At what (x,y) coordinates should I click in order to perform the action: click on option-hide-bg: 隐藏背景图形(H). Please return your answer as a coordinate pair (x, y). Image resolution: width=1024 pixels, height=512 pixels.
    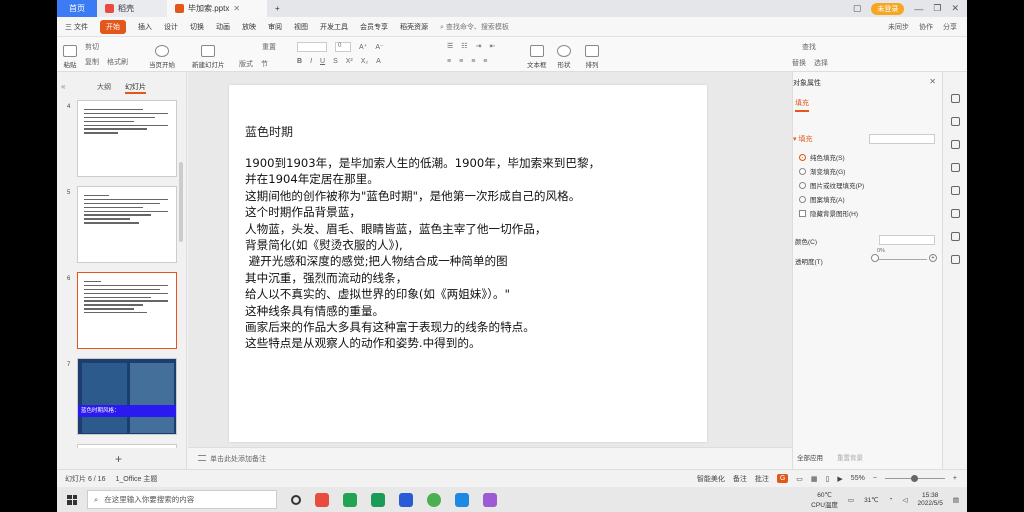
    Looking at the image, I should click on (828, 213).